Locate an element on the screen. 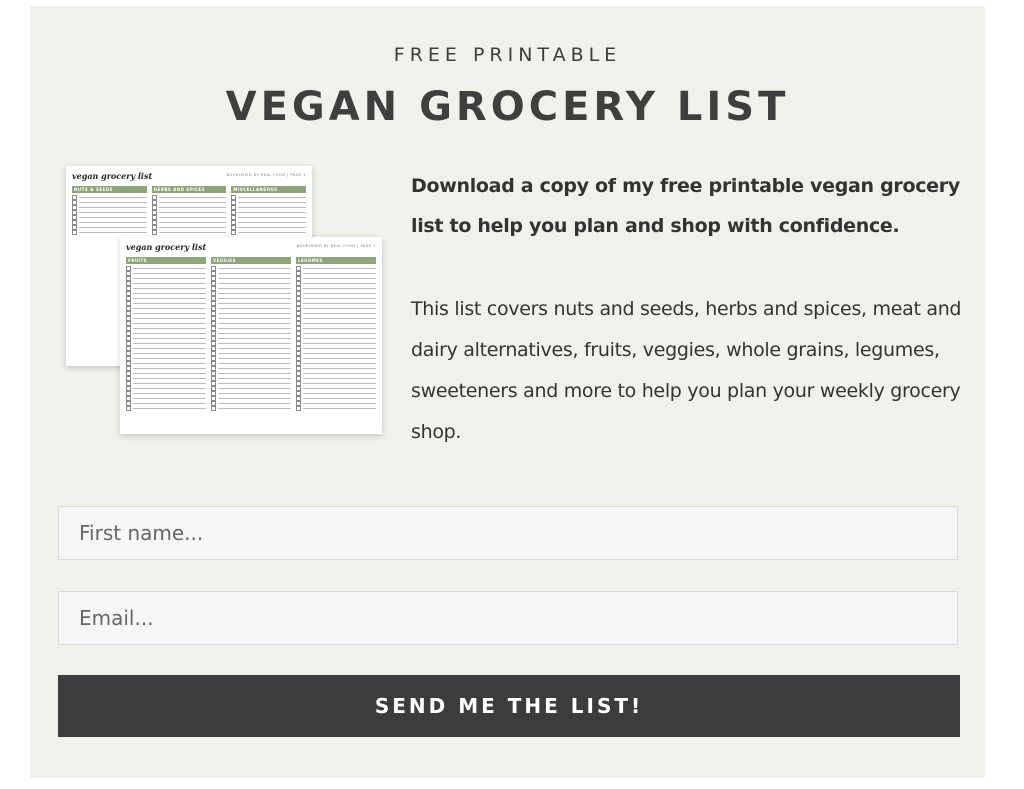  section-band: VEGGIES is located at coordinates (251, 260).